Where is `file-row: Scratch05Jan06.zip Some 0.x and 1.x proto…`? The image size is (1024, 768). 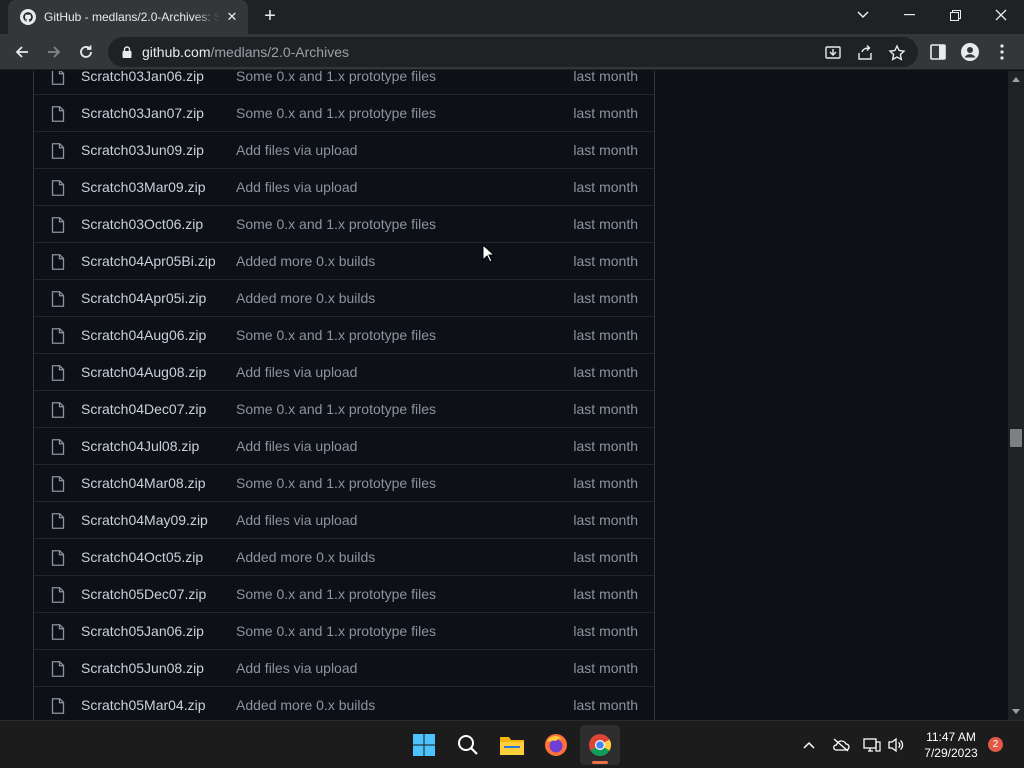
file-row: Scratch05Jan06.zip Some 0.x and 1.x proto… is located at coordinates (344, 630).